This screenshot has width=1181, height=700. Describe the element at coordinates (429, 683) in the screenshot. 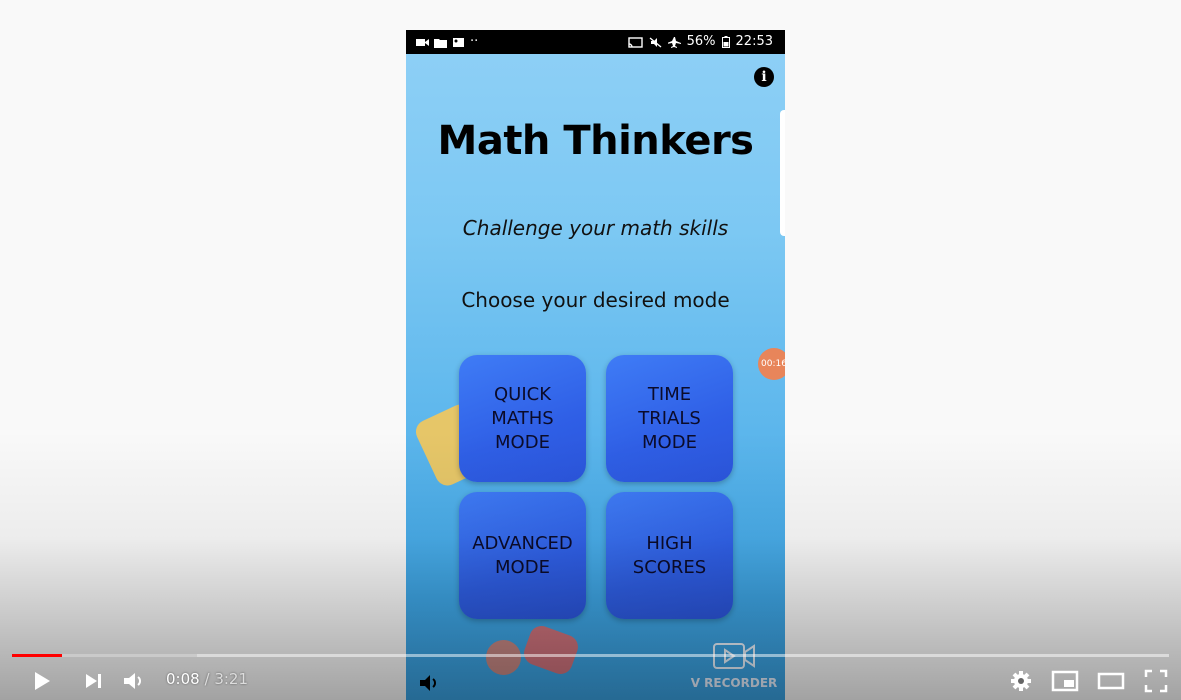

I see `phone-volume-icon` at that location.